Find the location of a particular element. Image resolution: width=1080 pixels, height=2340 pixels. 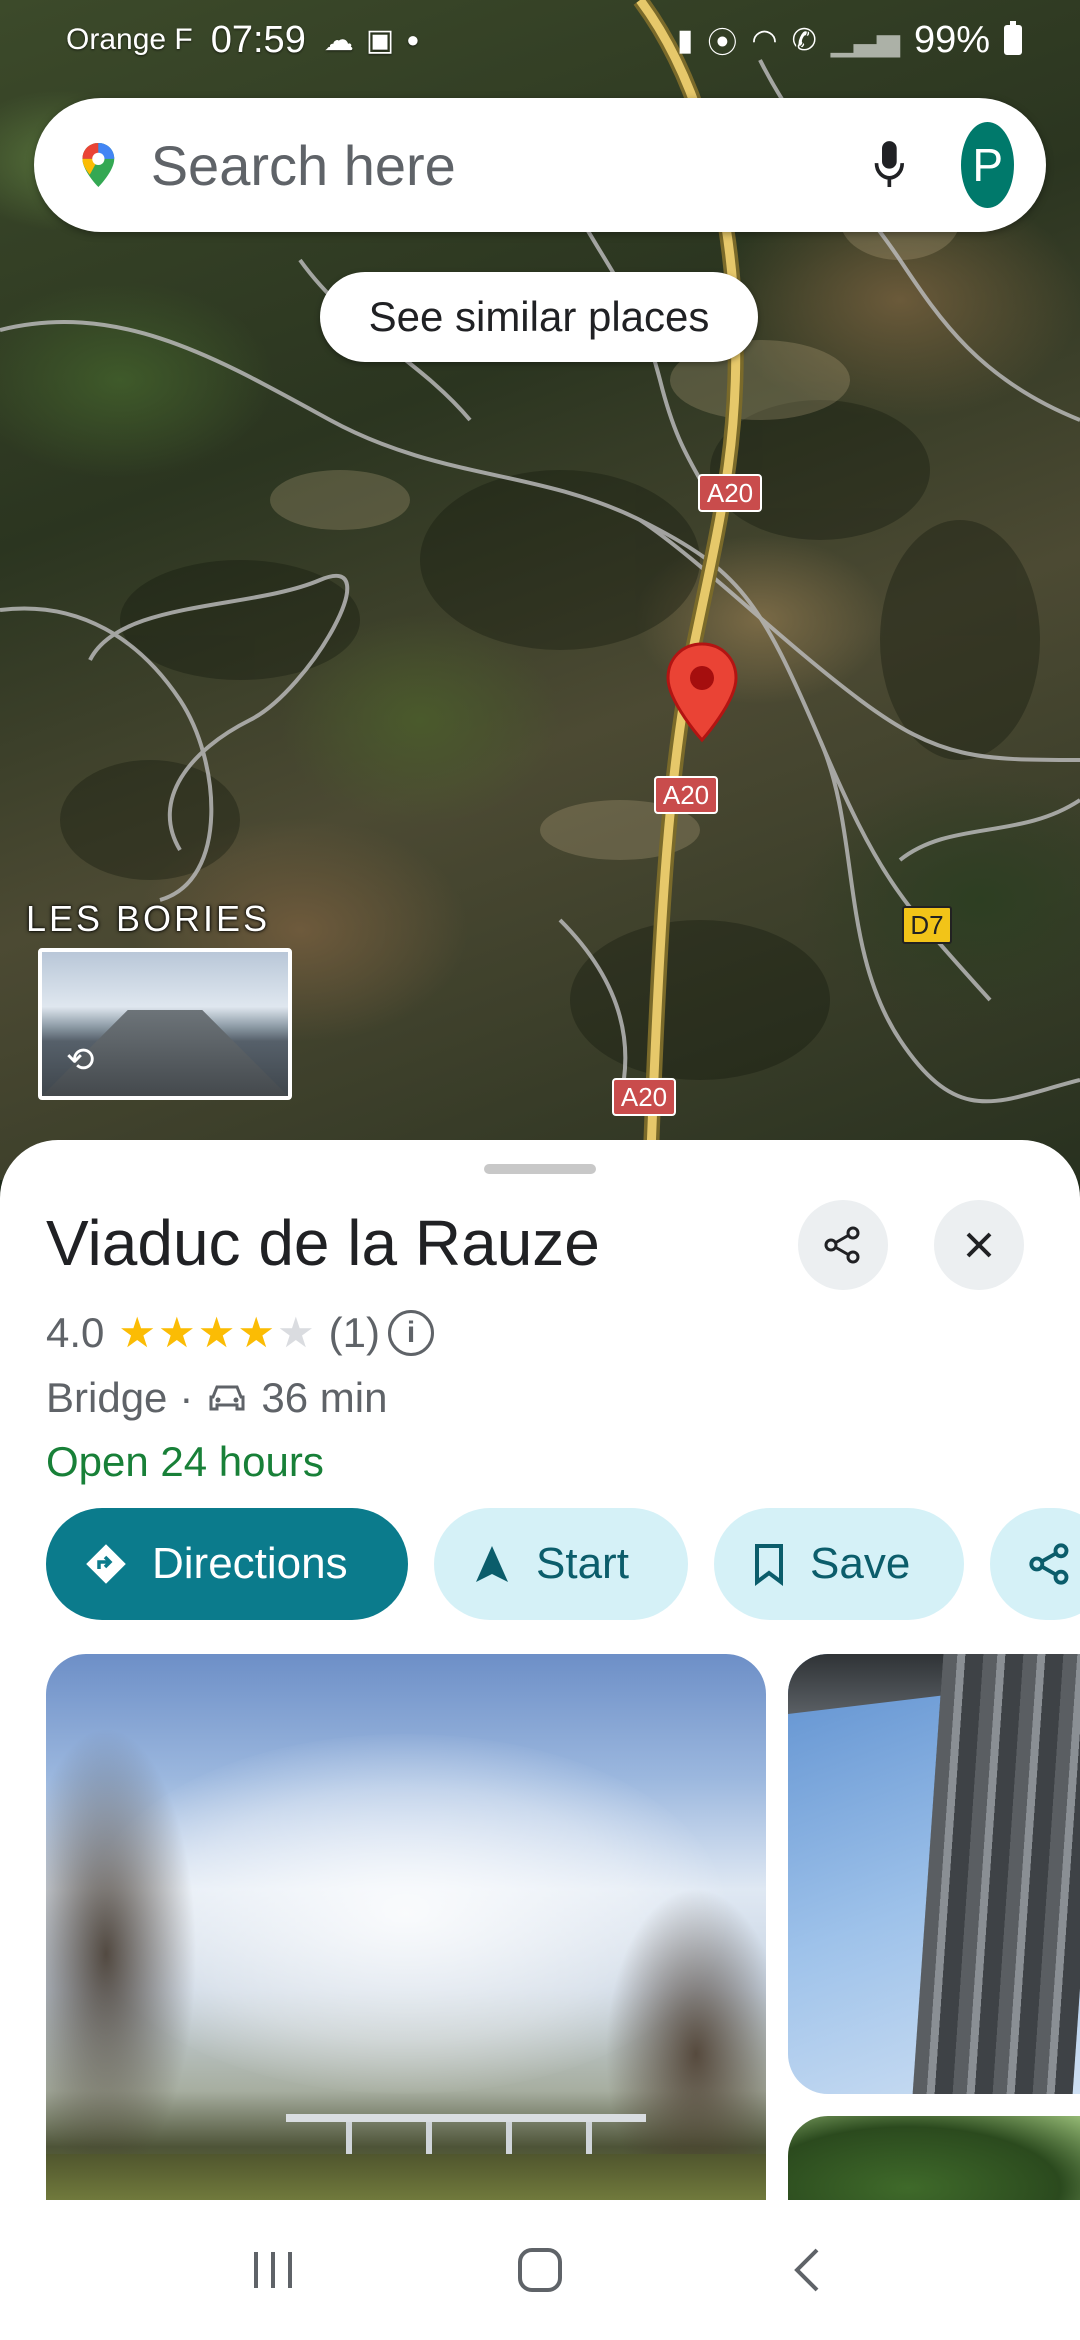

action-buttons: Directions Start Save is located at coordinates (563, 1564).